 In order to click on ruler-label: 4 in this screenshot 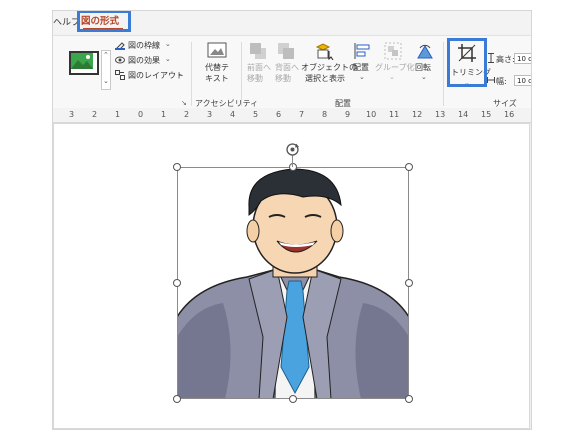, I will do `click(233, 114)`.